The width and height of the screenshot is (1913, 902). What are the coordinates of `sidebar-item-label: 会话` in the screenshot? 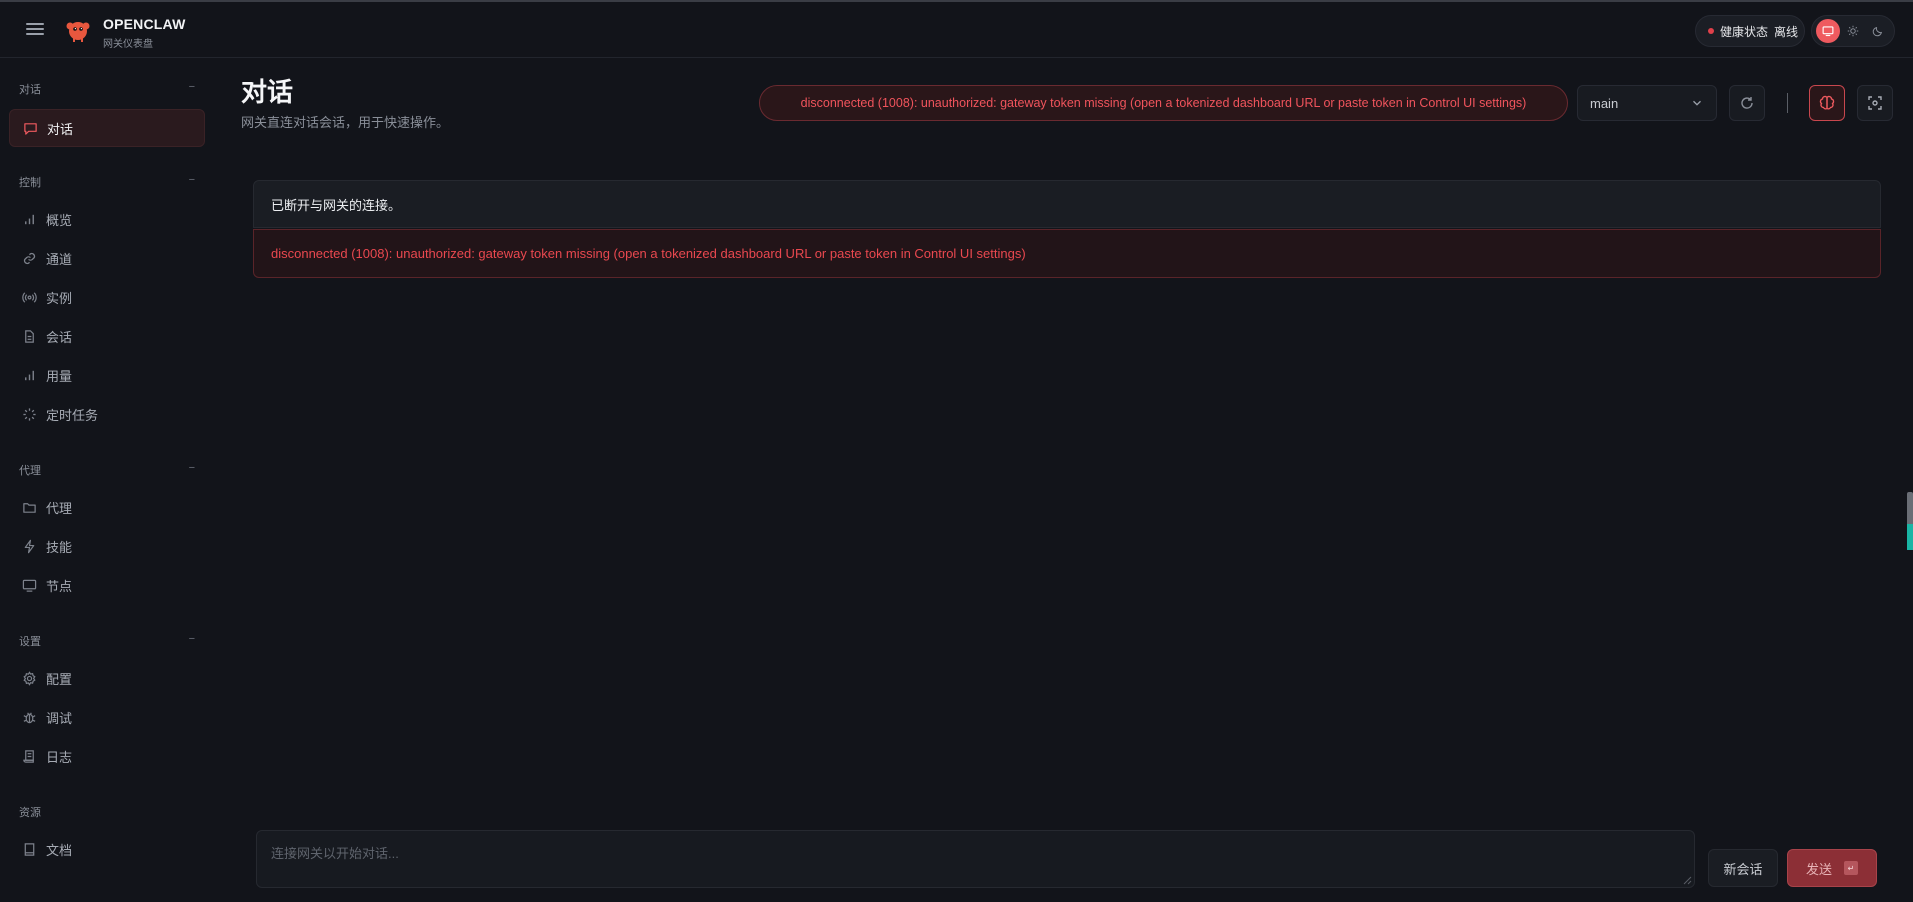 It's located at (59, 337).